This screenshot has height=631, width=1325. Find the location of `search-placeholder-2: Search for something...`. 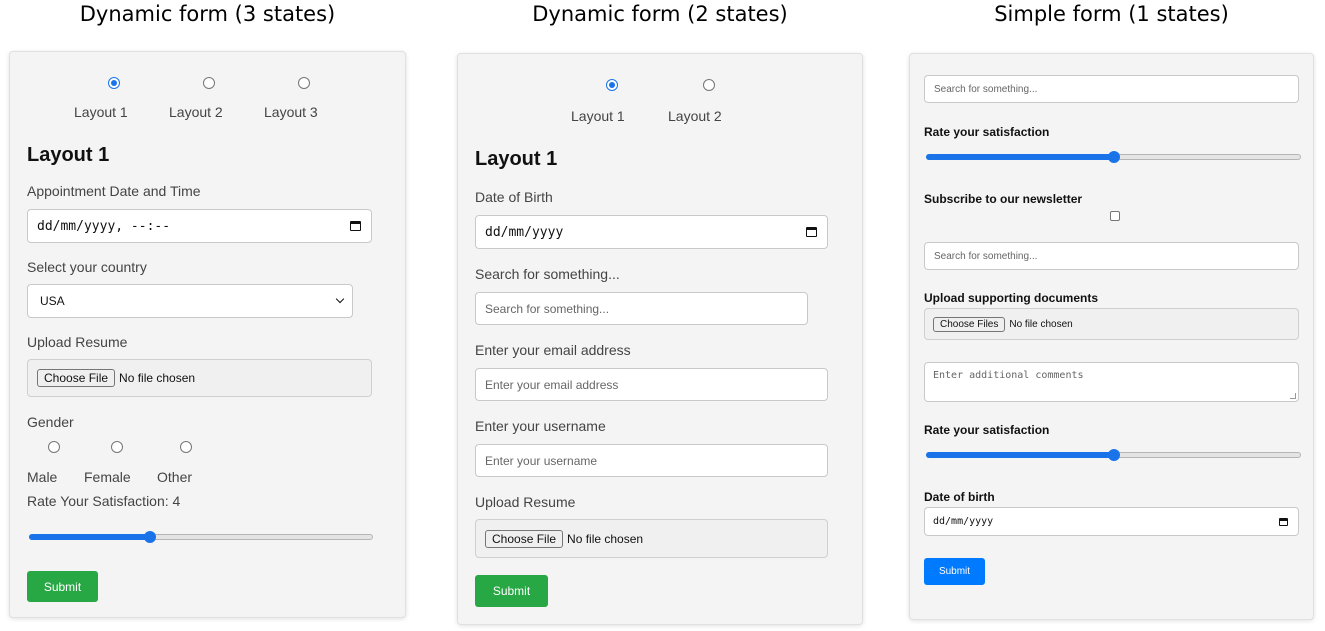

search-placeholder-2: Search for something... is located at coordinates (986, 256).